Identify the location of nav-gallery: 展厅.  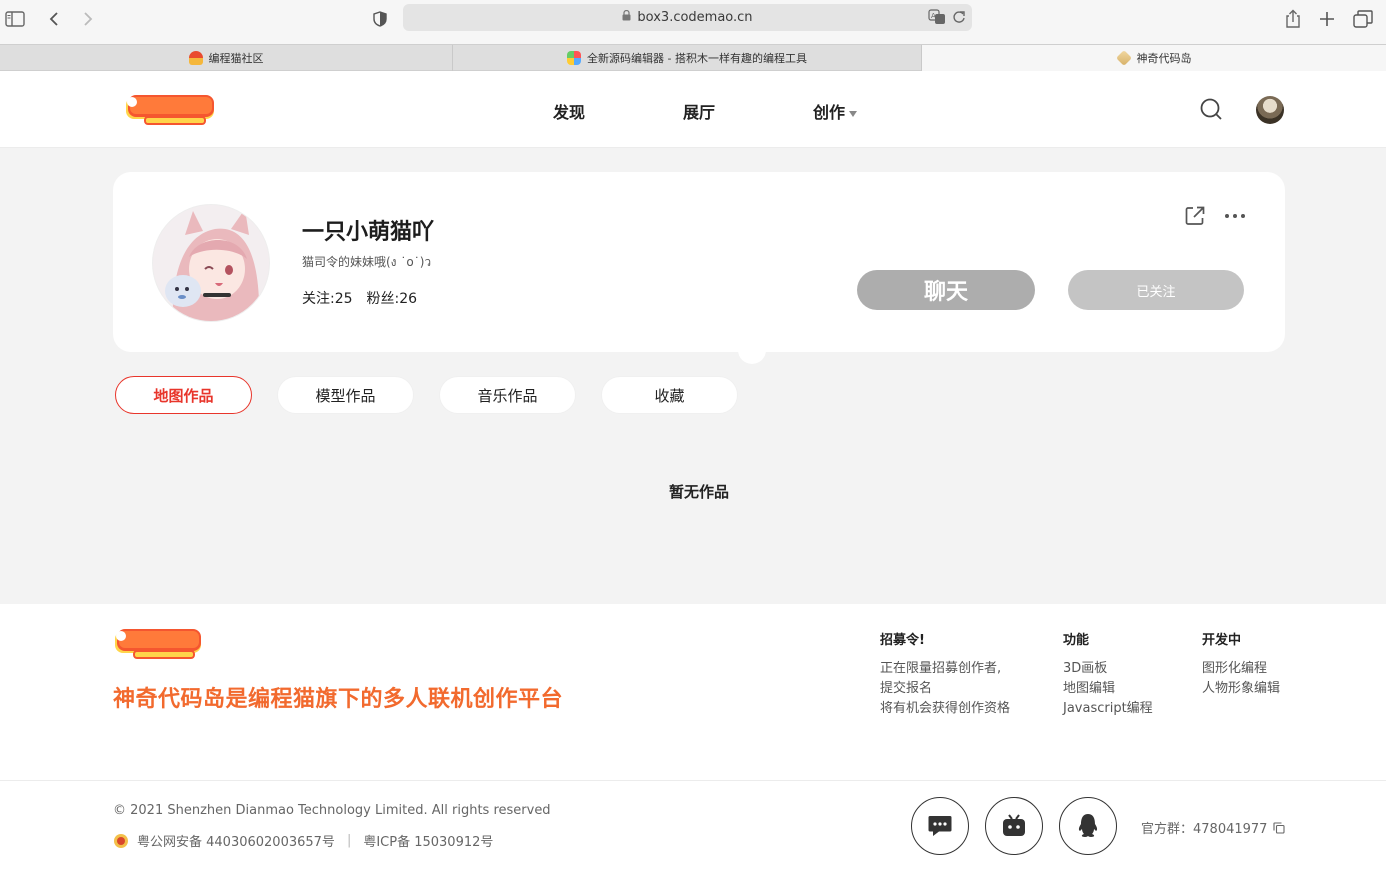
(699, 111).